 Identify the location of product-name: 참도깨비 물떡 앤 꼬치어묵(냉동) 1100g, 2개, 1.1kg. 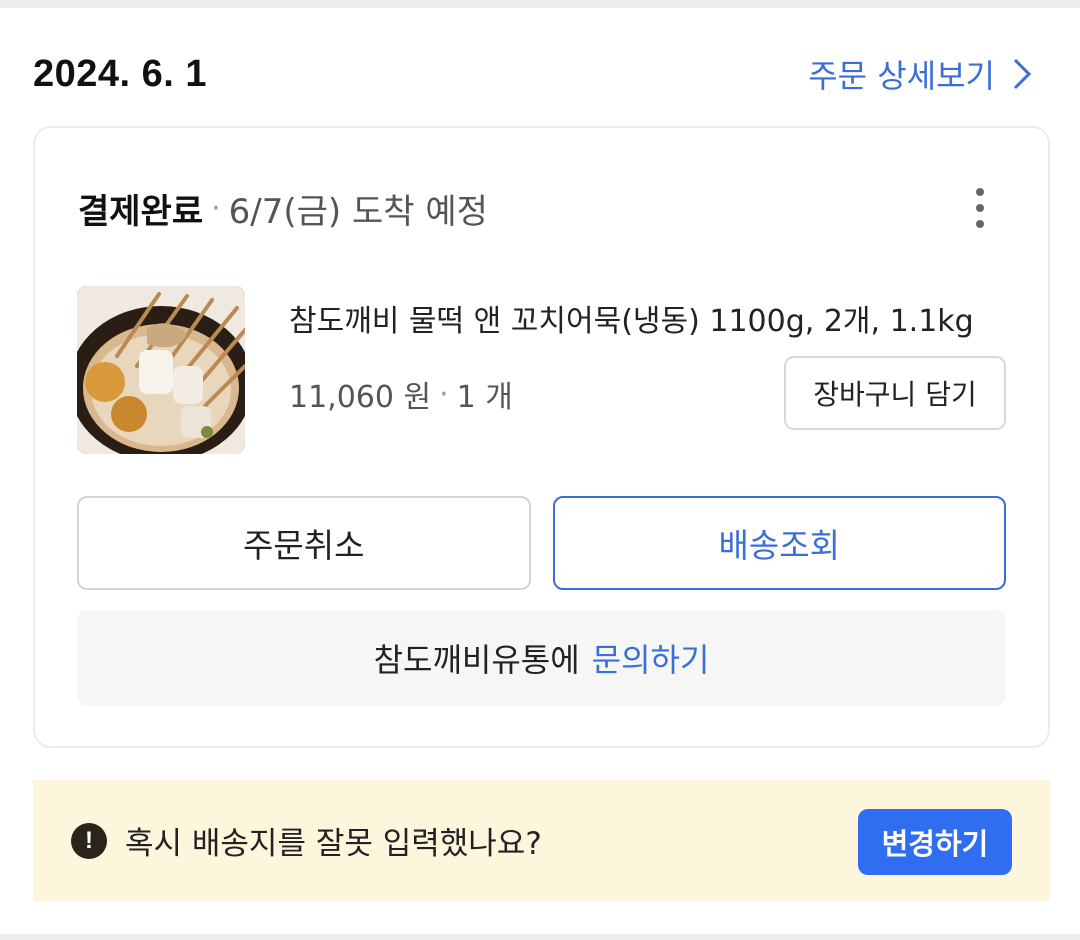
(647, 318).